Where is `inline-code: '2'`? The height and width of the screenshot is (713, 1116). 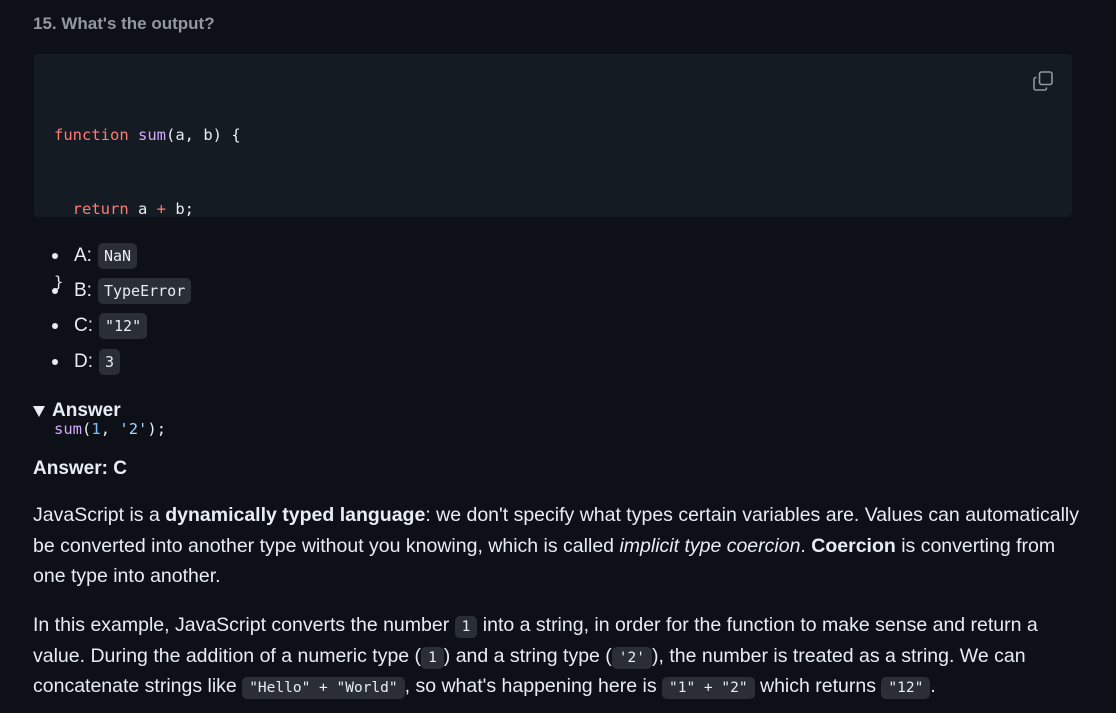
inline-code: '2' is located at coordinates (631, 657).